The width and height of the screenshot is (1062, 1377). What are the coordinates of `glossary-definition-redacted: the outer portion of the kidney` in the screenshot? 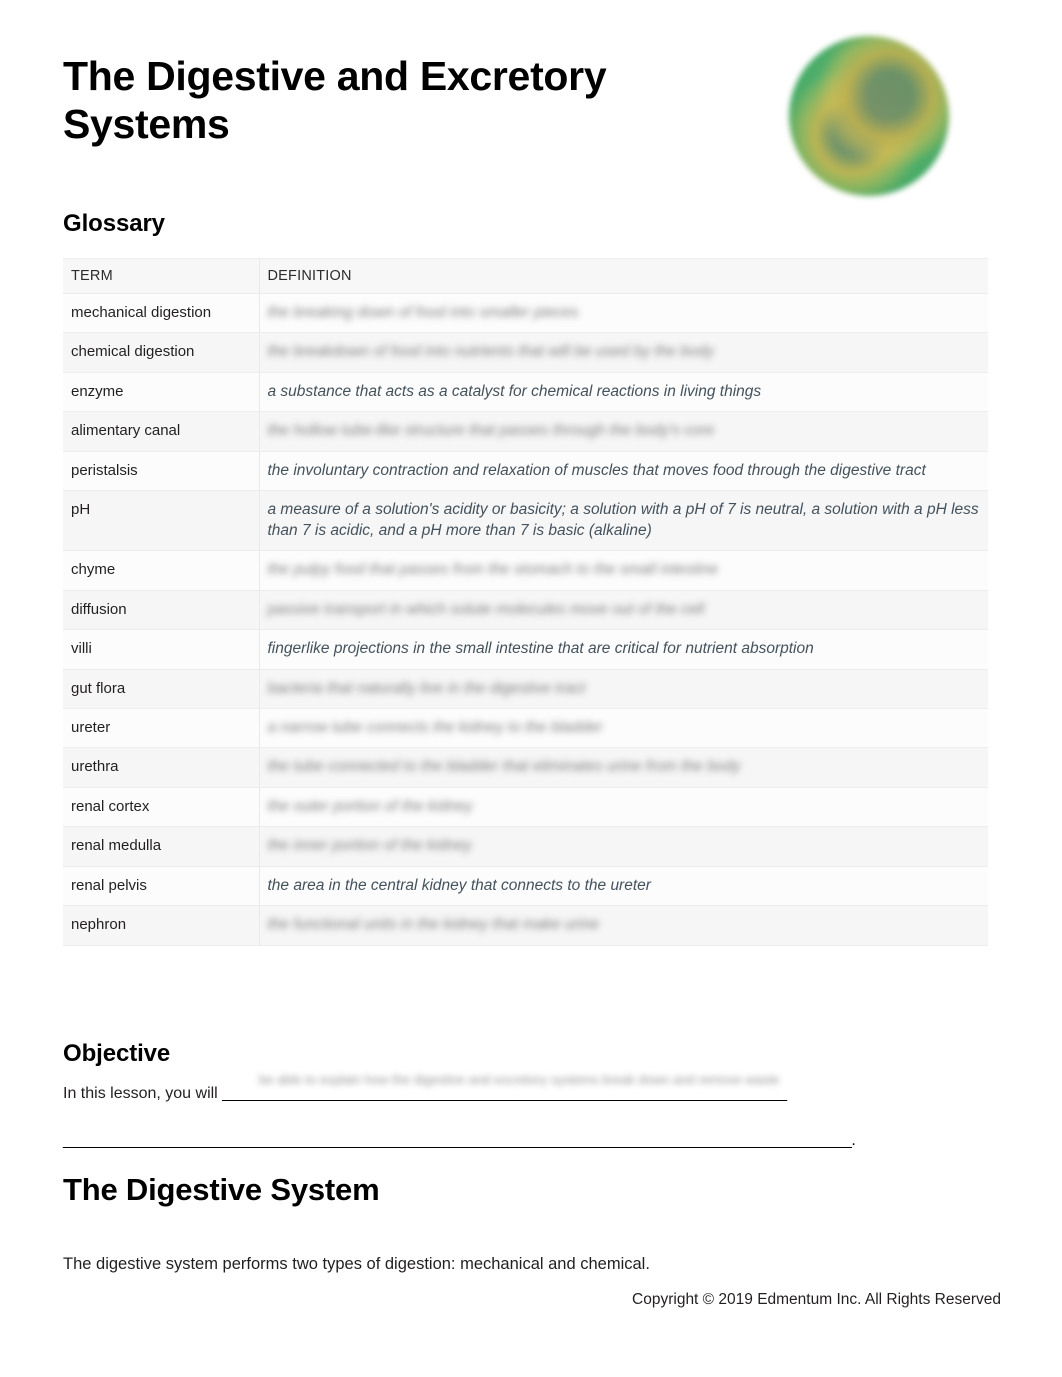 It's located at (623, 807).